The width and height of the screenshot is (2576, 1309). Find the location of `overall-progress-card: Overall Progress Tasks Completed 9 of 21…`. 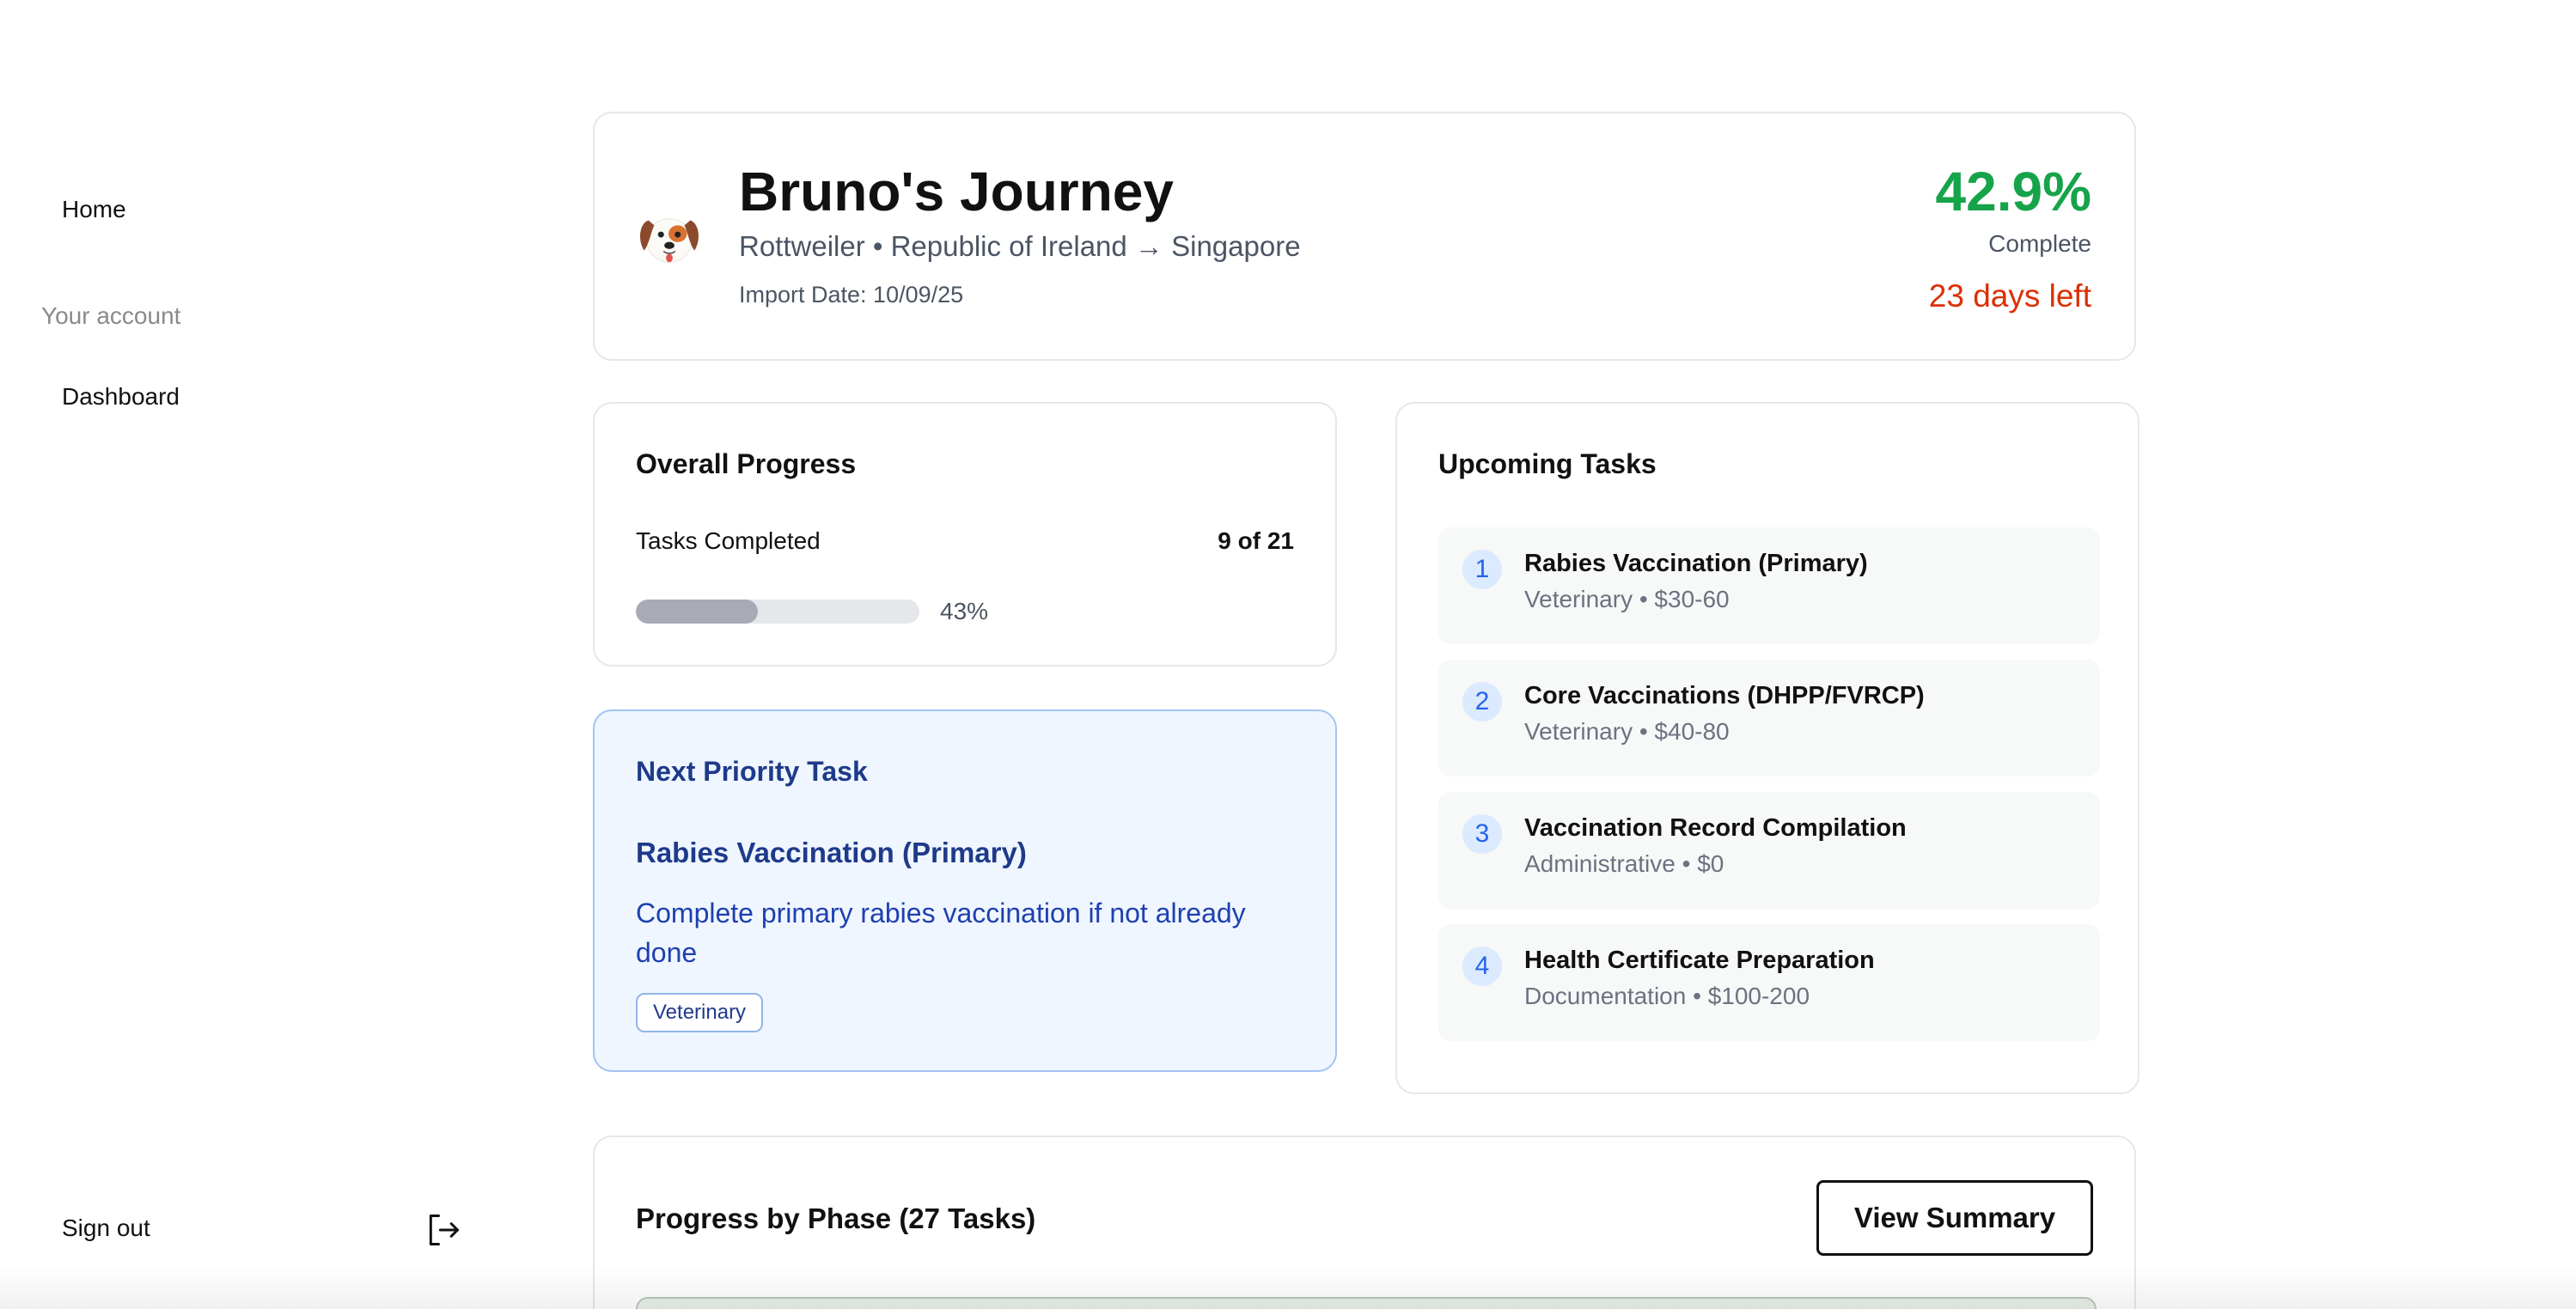

overall-progress-card: Overall Progress Tasks Completed 9 of 21… is located at coordinates (965, 534).